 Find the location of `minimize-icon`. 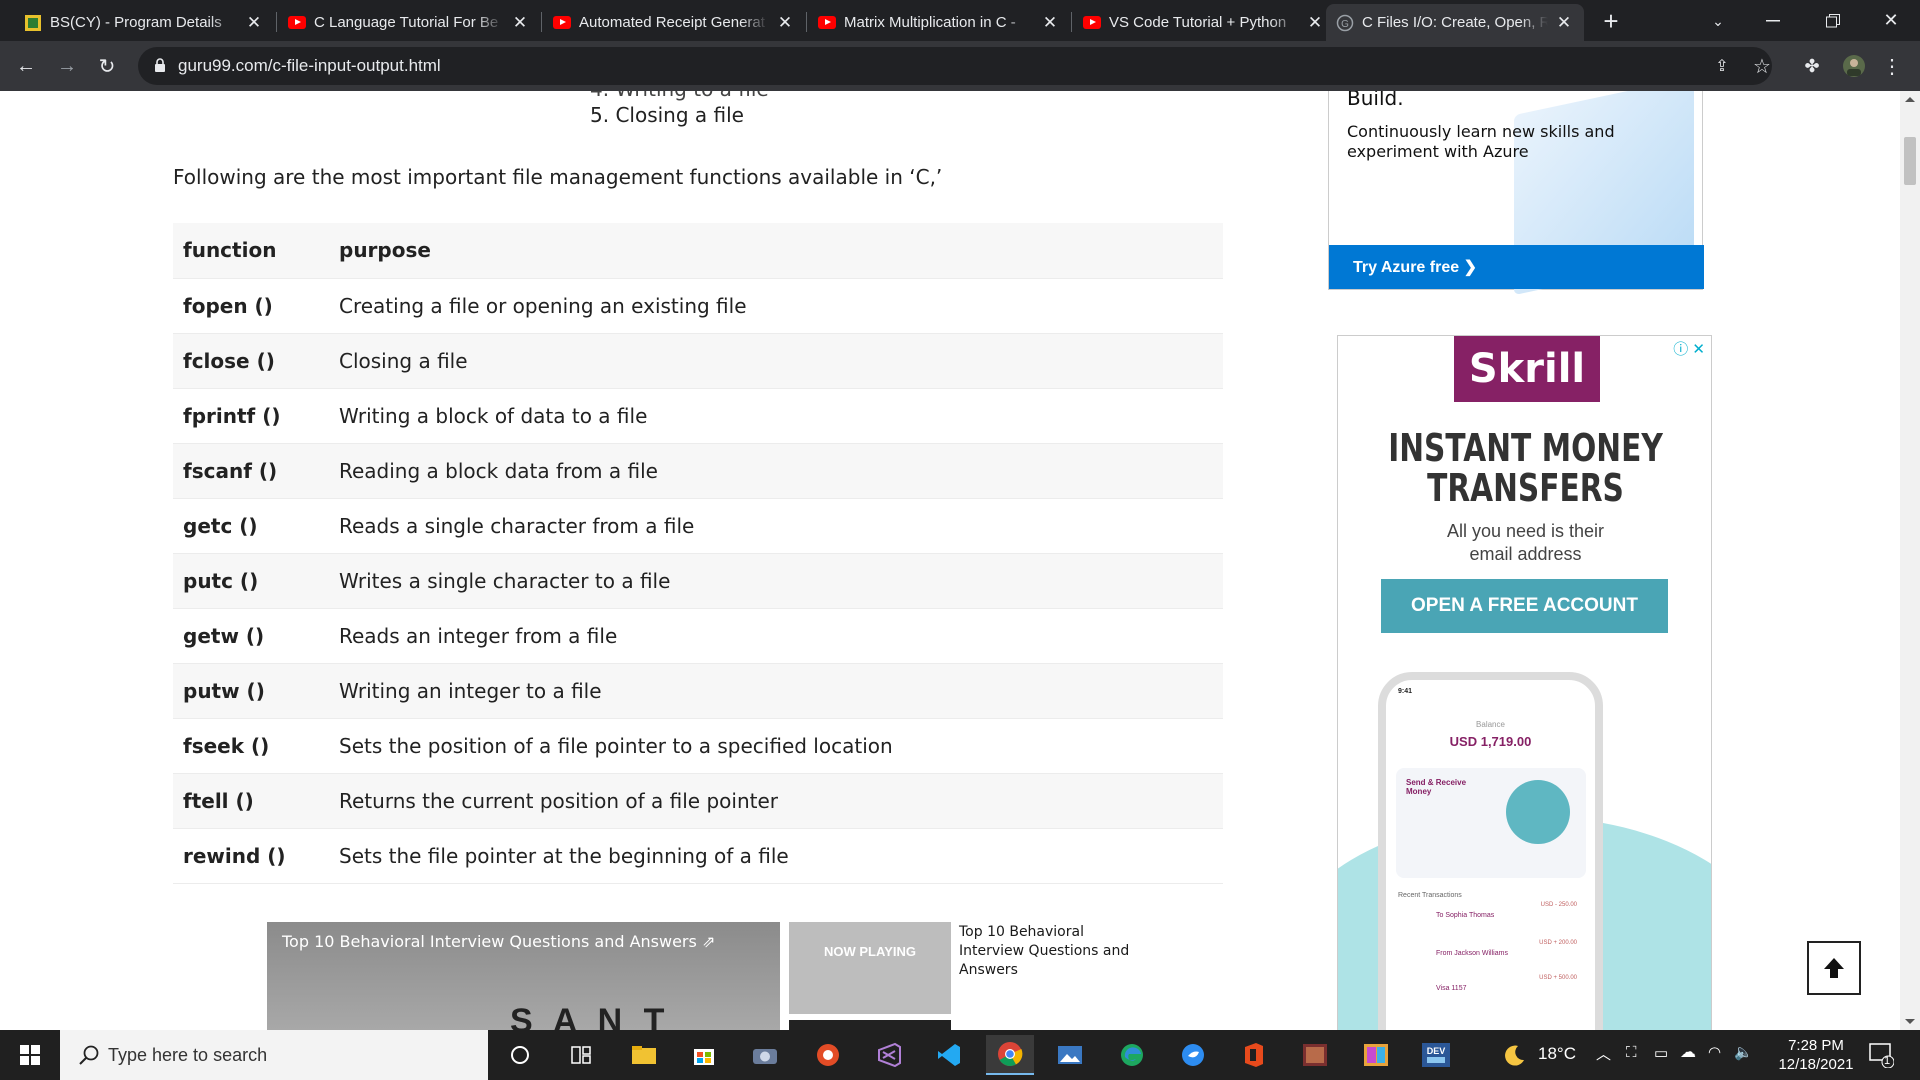

minimize-icon is located at coordinates (1773, 20).